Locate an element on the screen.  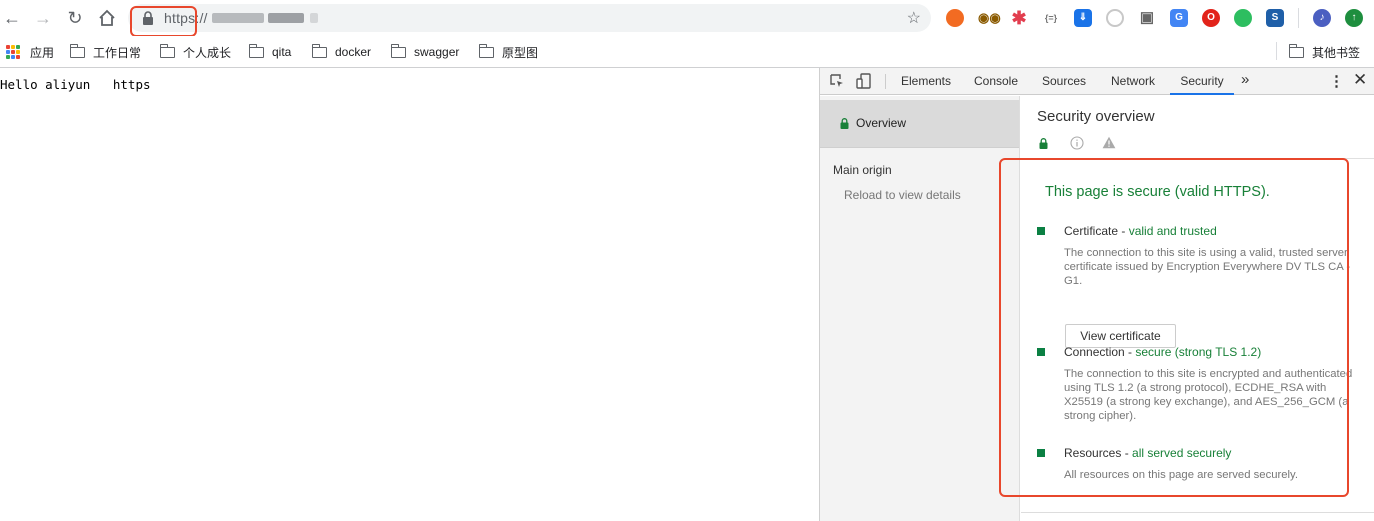
bookmark-folder: swagger is located at coordinates (425, 52).